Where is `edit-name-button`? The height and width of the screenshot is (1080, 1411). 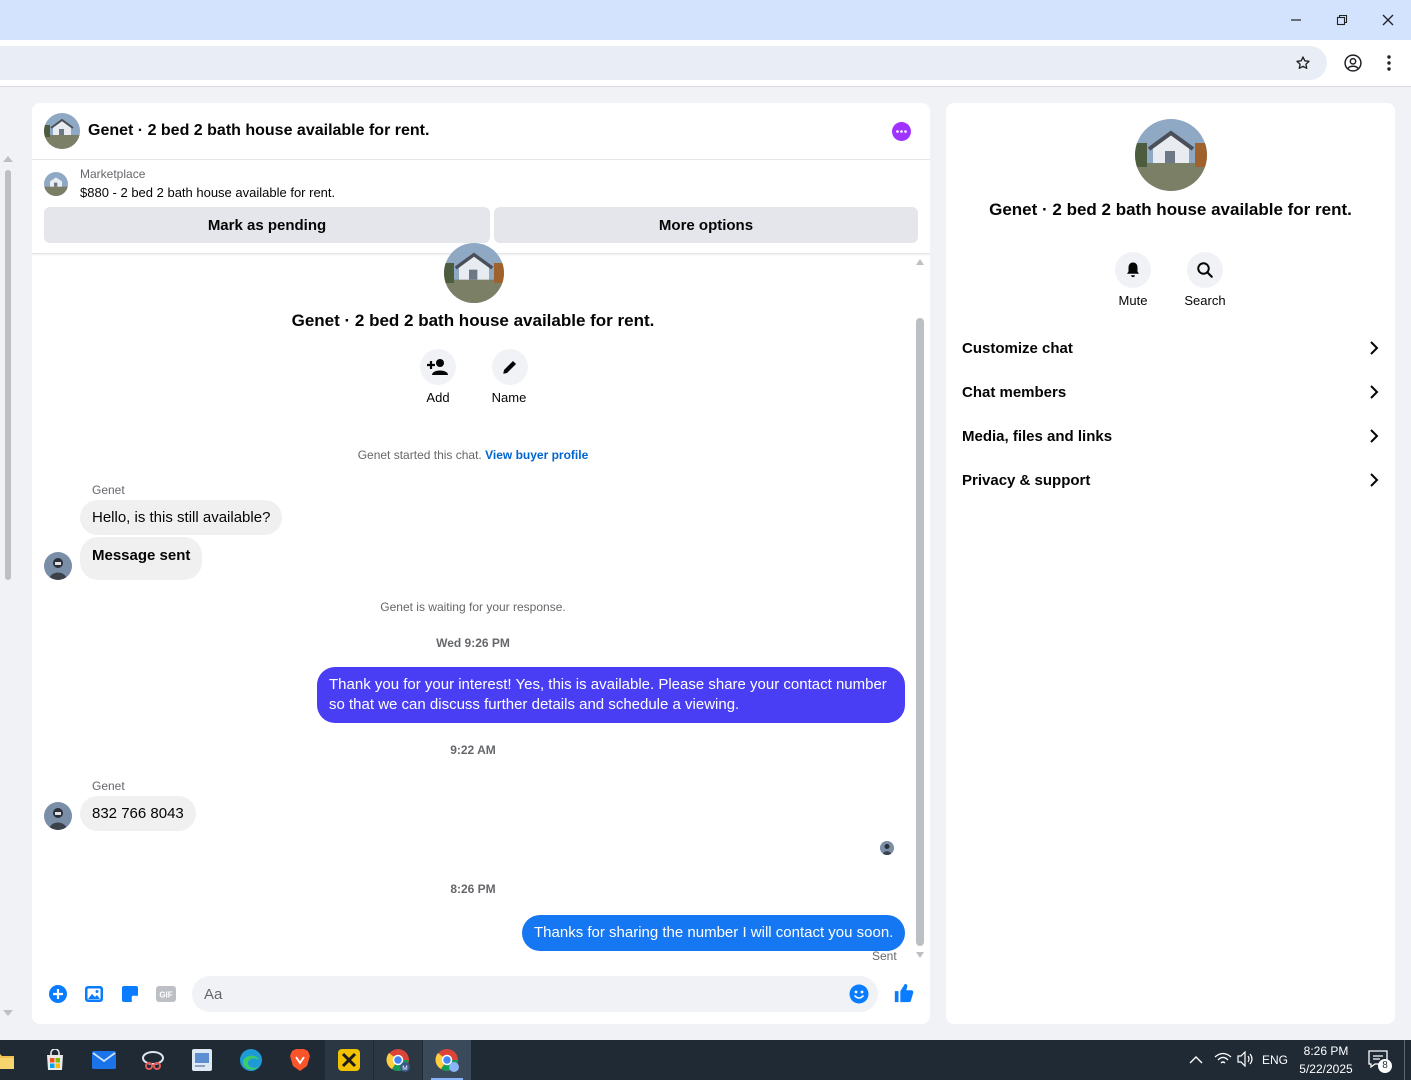 edit-name-button is located at coordinates (510, 367).